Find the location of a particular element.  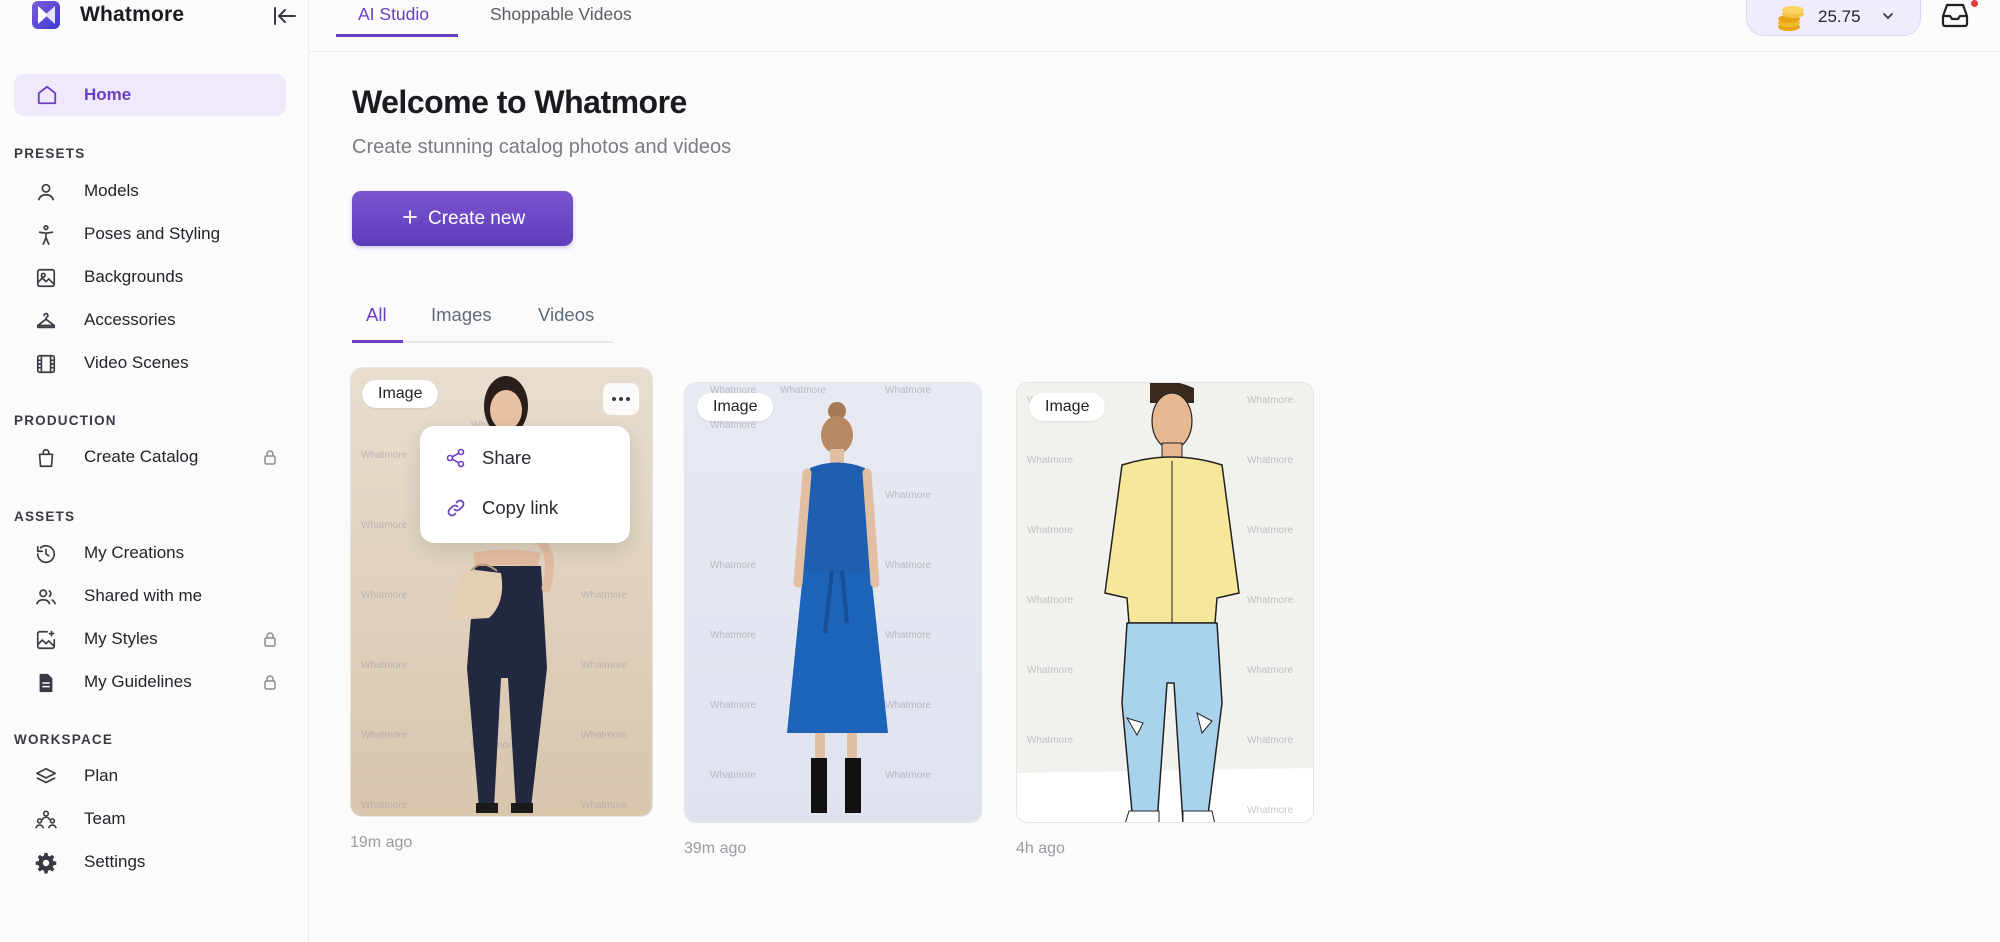

film-icon is located at coordinates (46, 364).